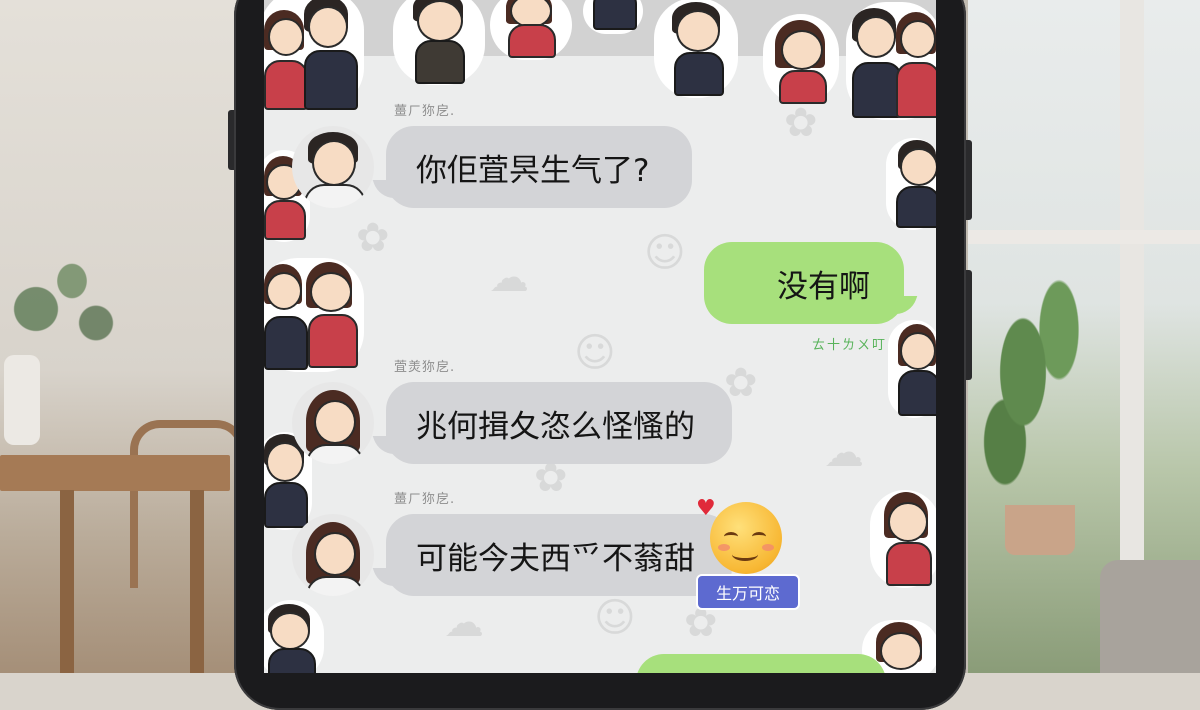  What do you see at coordinates (1035, 400) in the screenshot?
I see `background-plant-right` at bounding box center [1035, 400].